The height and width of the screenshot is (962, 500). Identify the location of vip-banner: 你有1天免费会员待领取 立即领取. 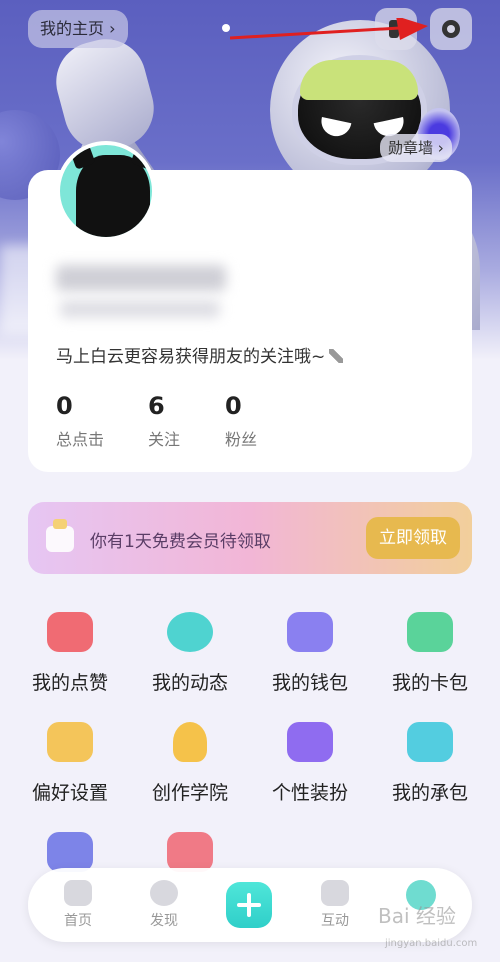
(250, 538).